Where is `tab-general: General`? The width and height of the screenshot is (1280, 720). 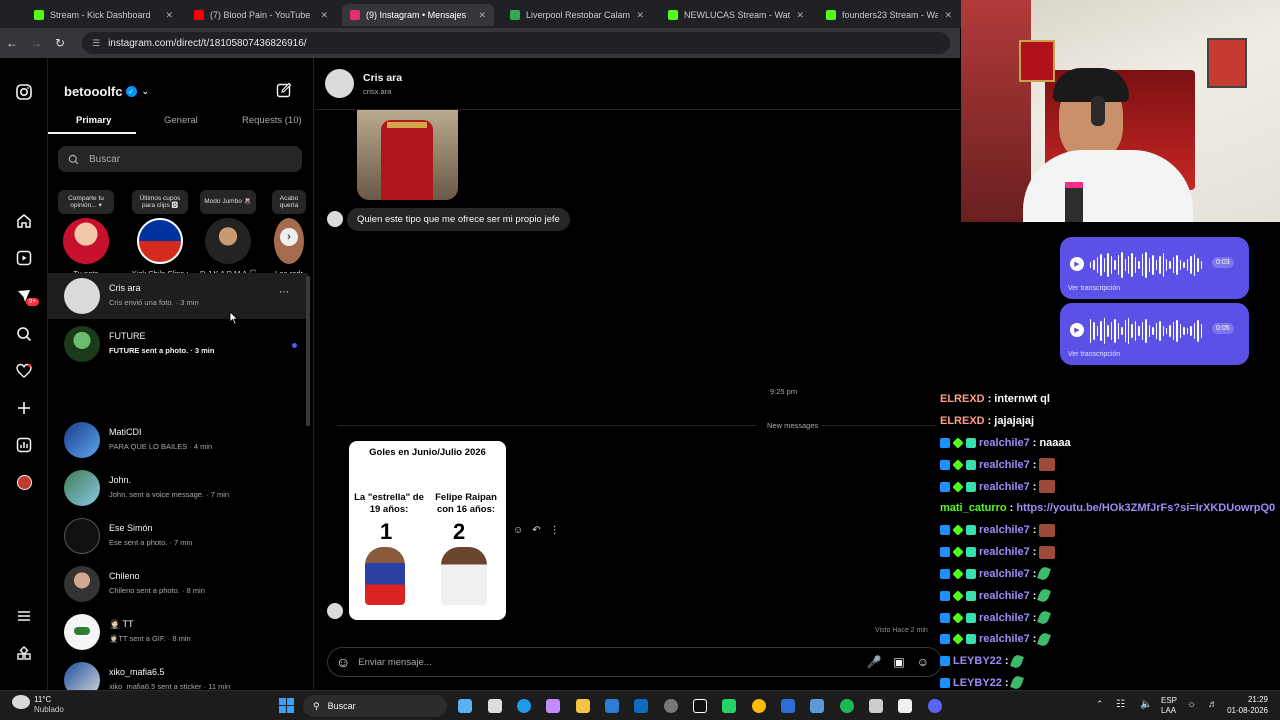
tab-general: General is located at coordinates (181, 120).